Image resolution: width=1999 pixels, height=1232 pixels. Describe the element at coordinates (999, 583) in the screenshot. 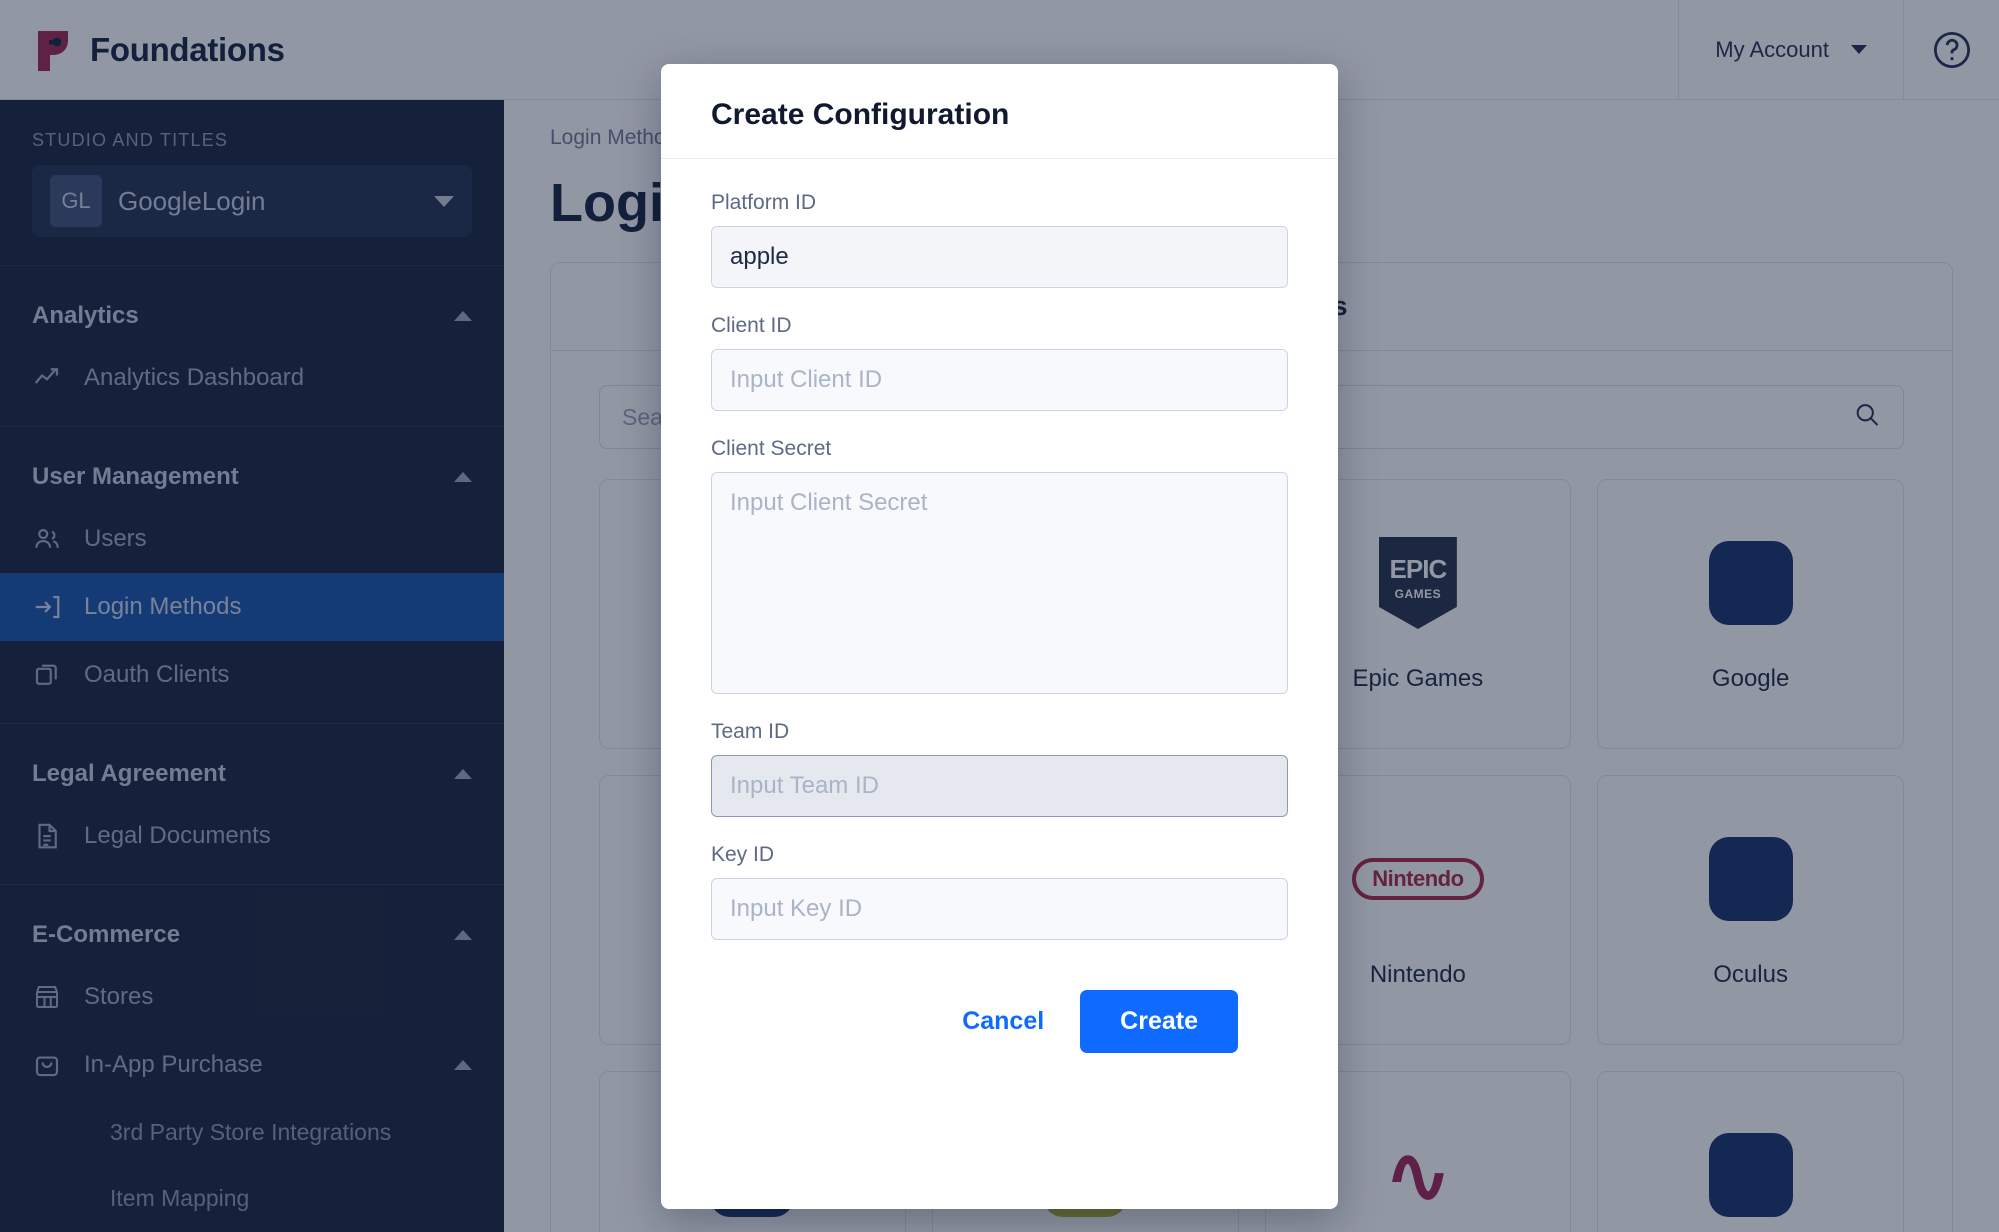

I see `client-secret-input` at that location.